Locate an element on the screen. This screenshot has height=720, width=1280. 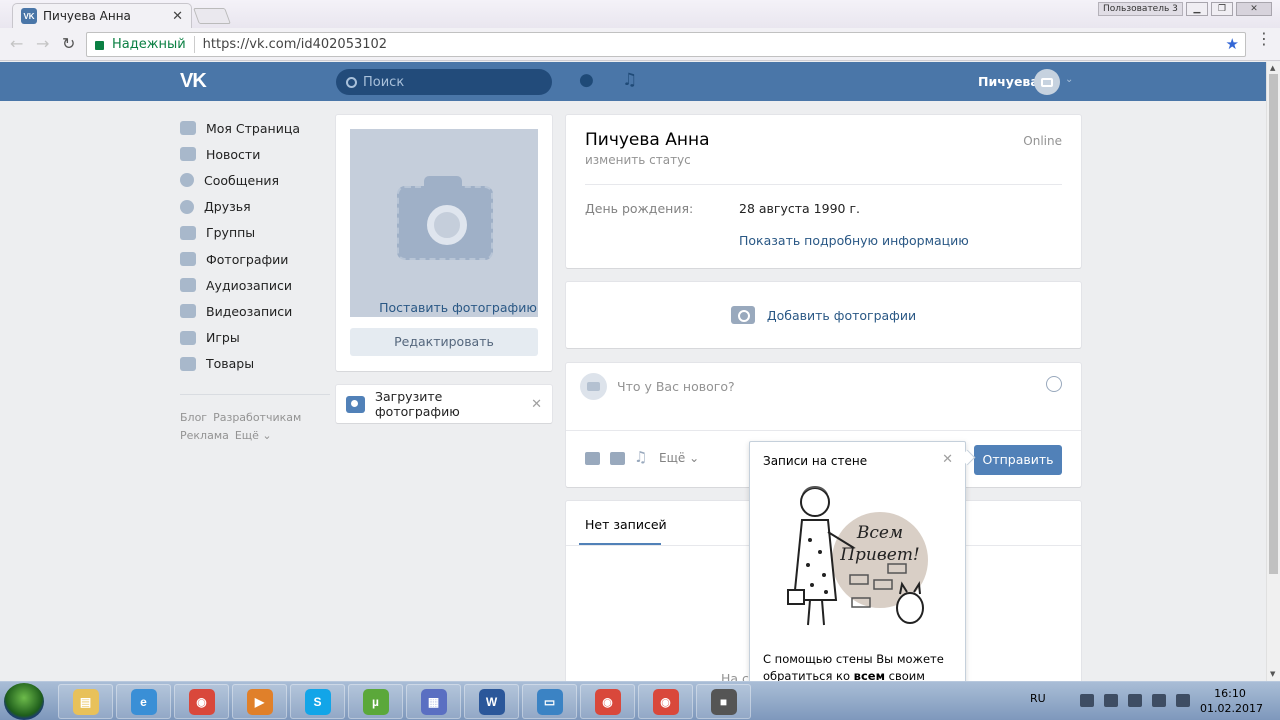
page-scrollbar: ▲ ▼ is located at coordinates (1273, 372).